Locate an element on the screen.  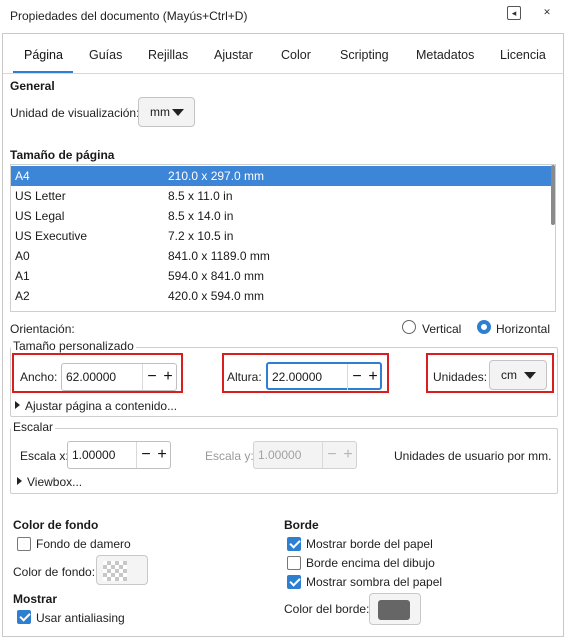
custom-size-legend: Tamaño personalizado is located at coordinates (73, 346).